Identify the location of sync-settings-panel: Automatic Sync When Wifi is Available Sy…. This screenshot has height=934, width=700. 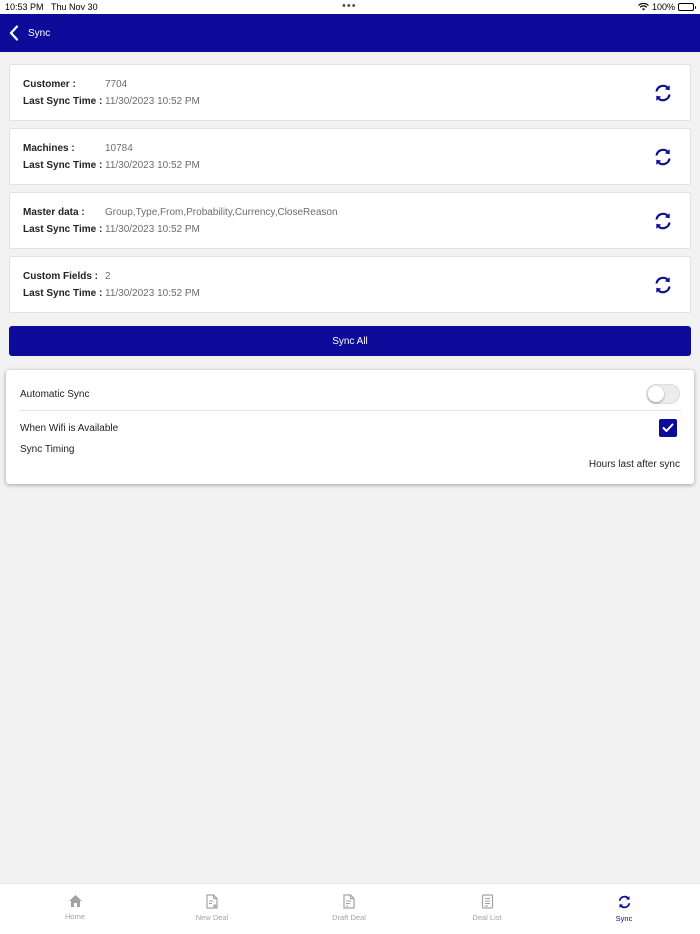
(350, 427).